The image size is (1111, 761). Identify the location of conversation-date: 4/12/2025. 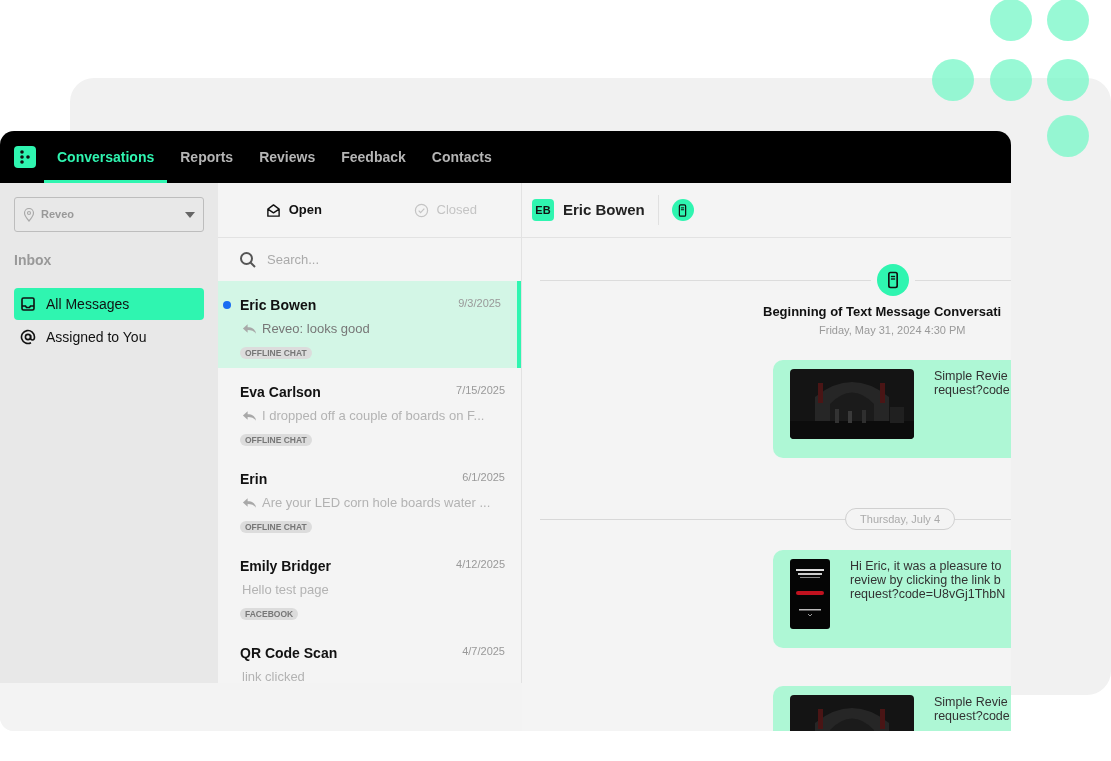
(480, 564).